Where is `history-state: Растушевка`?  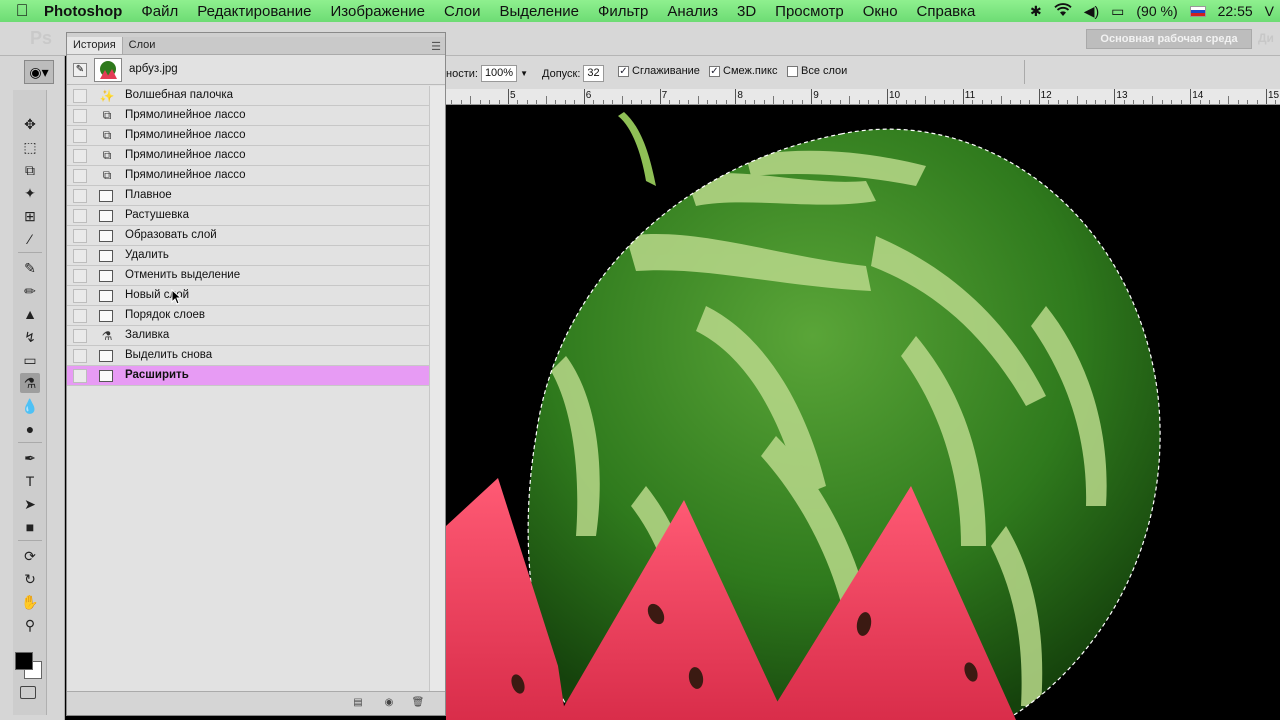
history-state: Растушевка is located at coordinates (248, 216).